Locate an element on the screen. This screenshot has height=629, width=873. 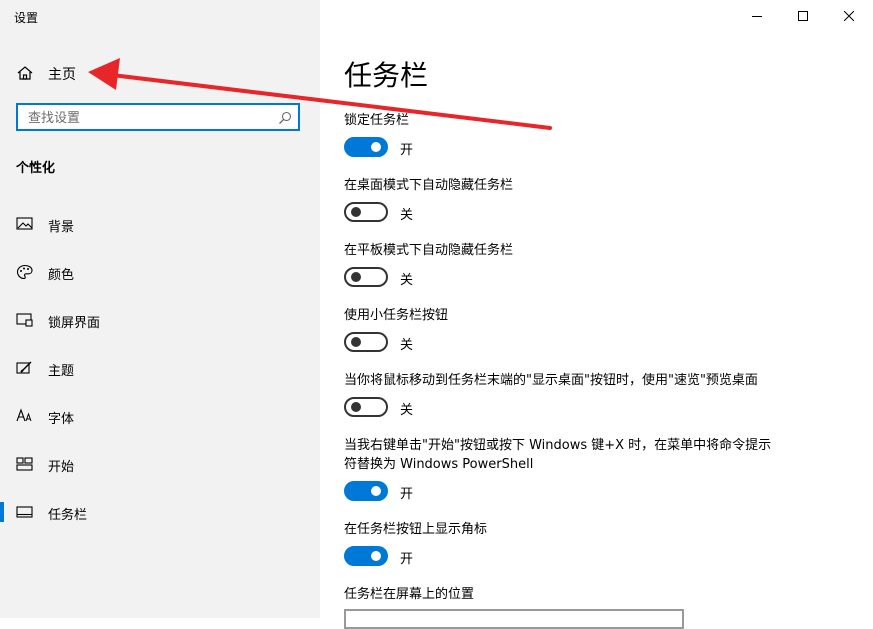
search-box is located at coordinates (158, 117).